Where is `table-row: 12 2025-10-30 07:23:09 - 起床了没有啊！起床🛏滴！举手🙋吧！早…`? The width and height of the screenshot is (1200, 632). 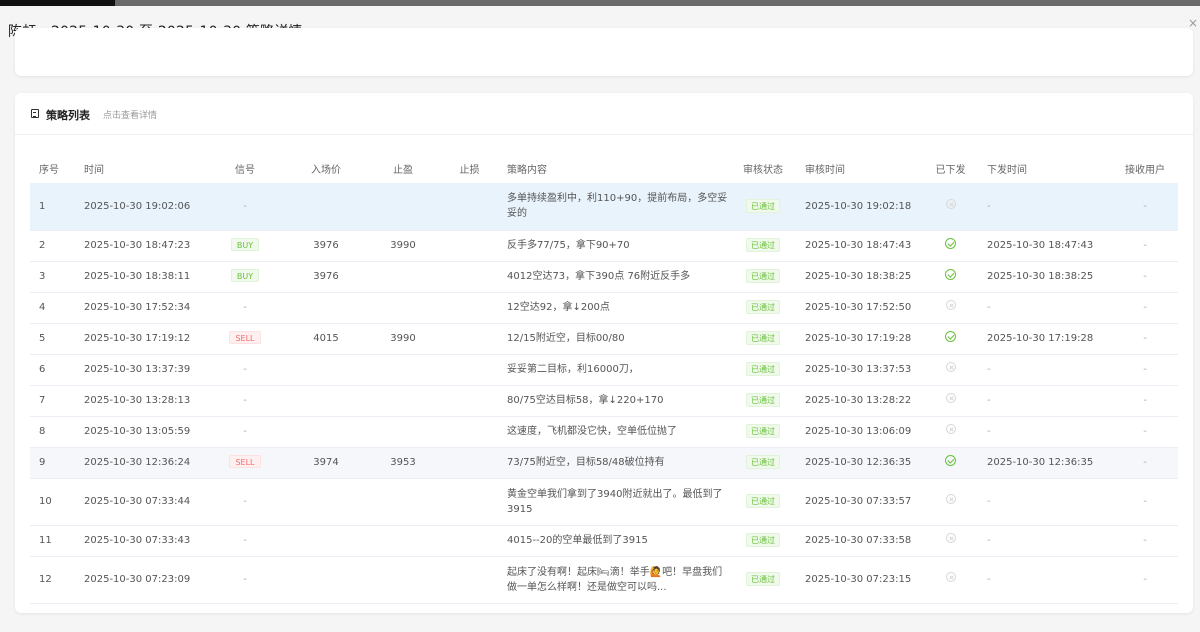
table-row: 12 2025-10-30 07:23:09 - 起床了没有啊！起床🛏滴！举手🙋吧！早… is located at coordinates (604, 580).